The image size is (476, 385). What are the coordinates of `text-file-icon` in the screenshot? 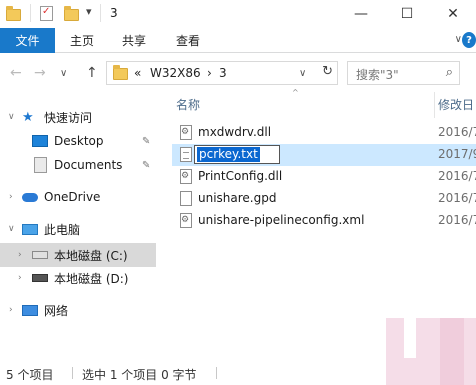 It's located at (186, 154).